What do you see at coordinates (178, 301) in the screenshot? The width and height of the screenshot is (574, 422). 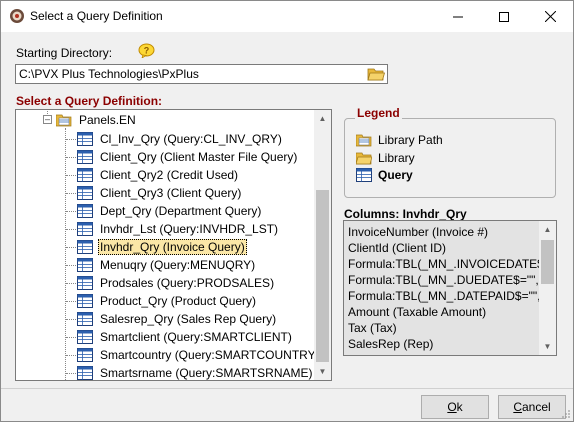 I see `tree-item-label: Product_Qry (Product Query)` at bounding box center [178, 301].